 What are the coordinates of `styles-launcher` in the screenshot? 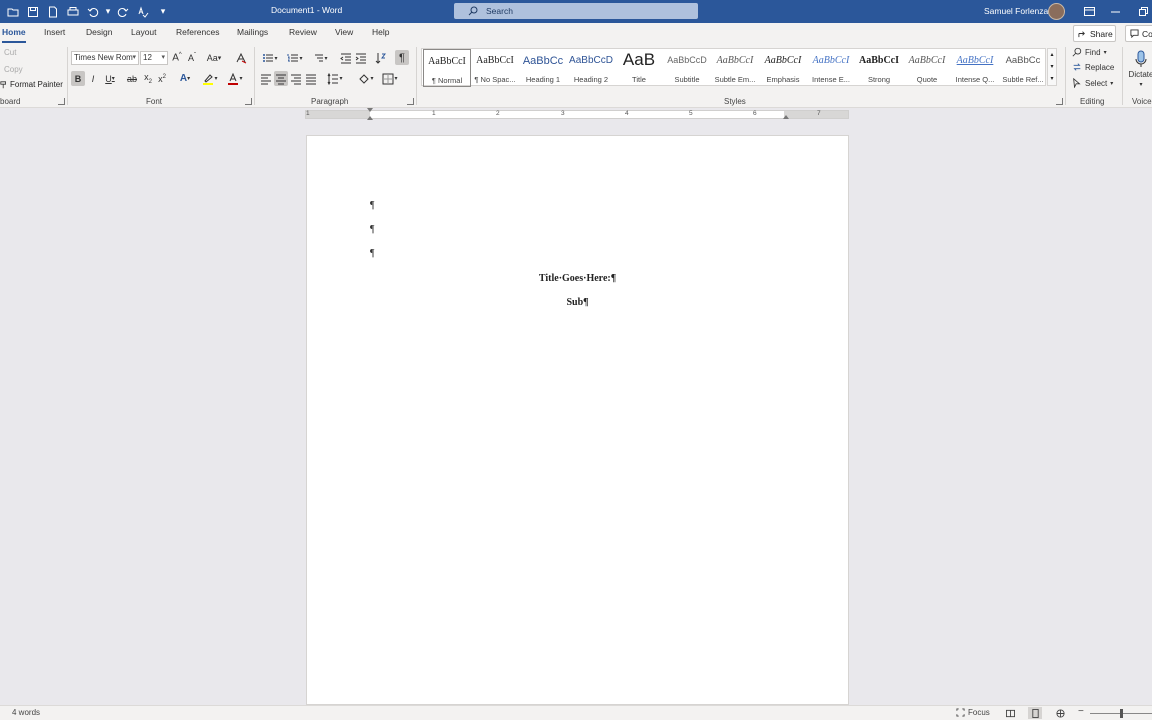 It's located at (1059, 101).